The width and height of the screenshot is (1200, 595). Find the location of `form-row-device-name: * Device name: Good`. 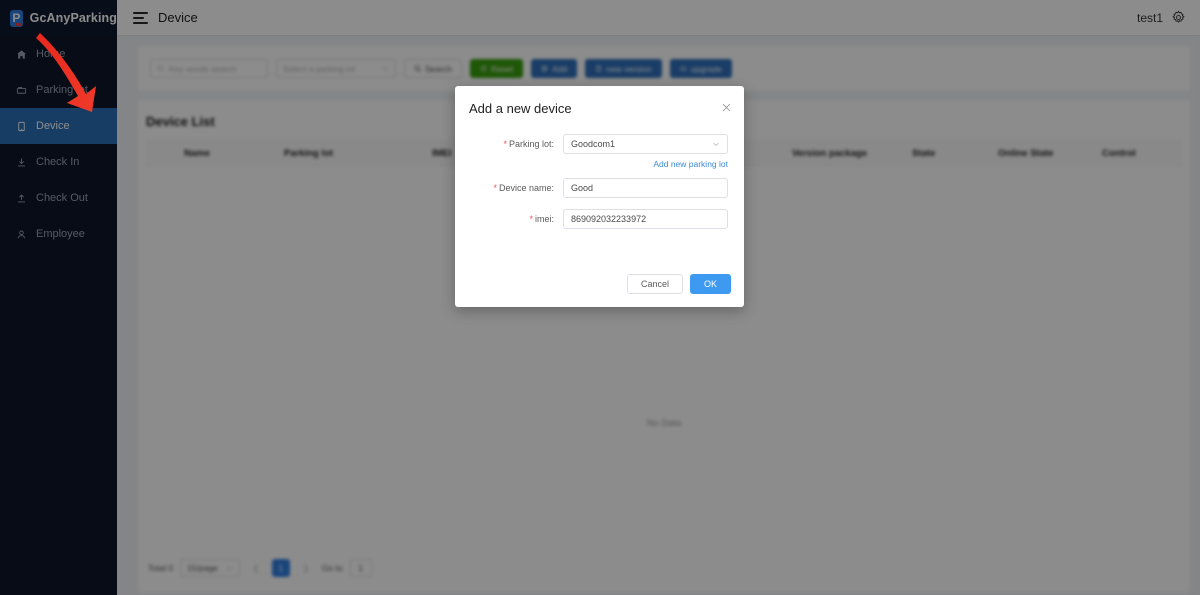

form-row-device-name: * Device name: Good is located at coordinates (599, 188).